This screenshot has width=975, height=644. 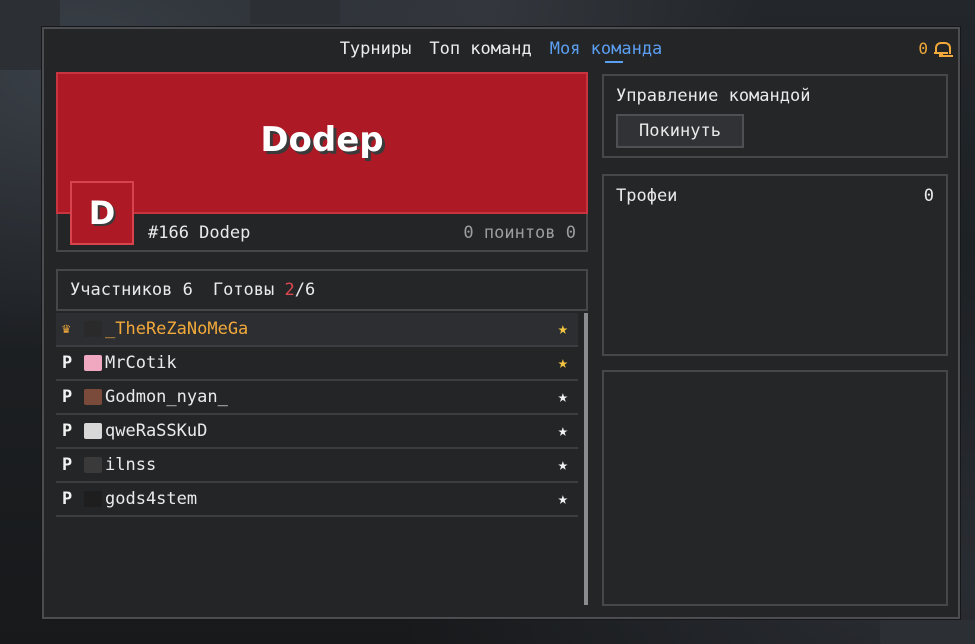 I want to click on leave-button: Покинуть, so click(x=680, y=131).